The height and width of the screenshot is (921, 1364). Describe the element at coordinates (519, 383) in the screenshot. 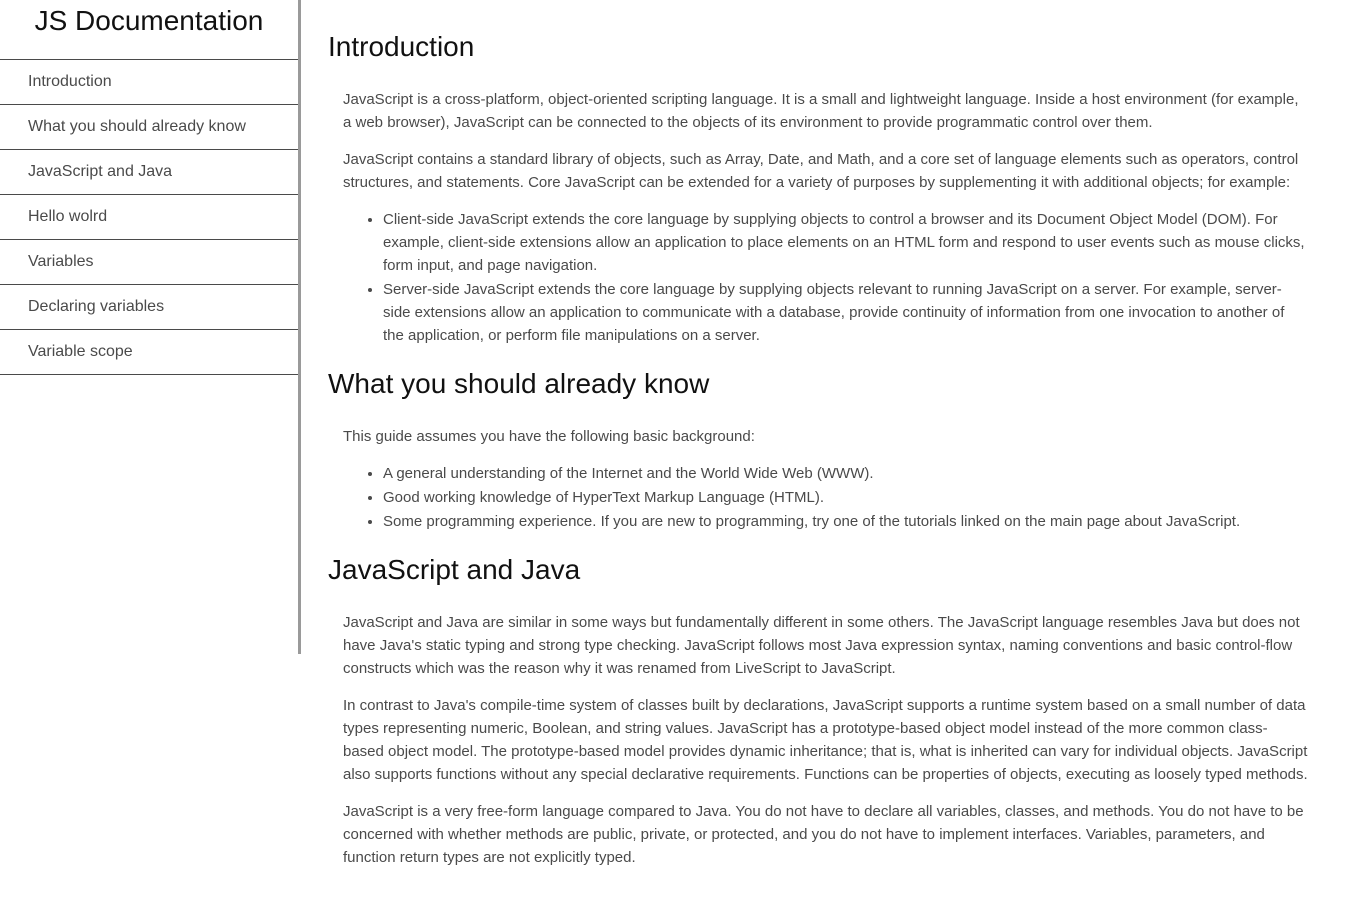

I see `section-title-what-you-should-already-know: What you should already know` at that location.